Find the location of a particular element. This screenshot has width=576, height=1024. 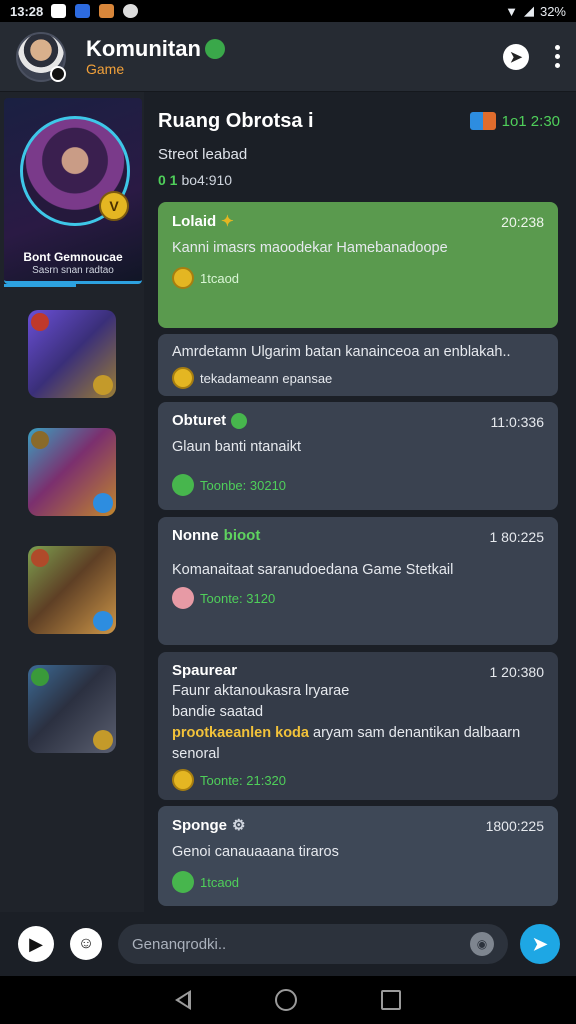

more-menu-button is located at coordinates (557, 56).